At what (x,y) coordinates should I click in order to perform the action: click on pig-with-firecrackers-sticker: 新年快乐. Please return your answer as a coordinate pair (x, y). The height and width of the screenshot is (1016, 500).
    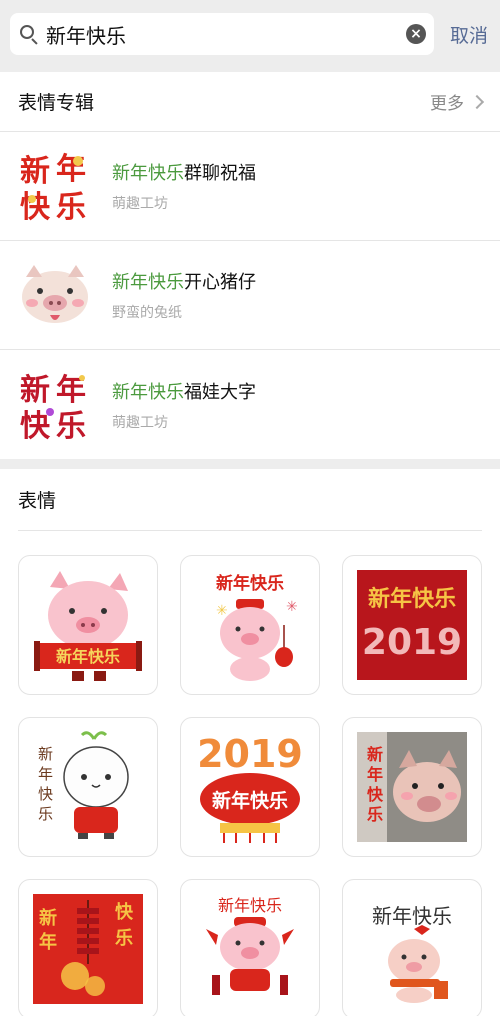
    Looking at the image, I should click on (250, 947).